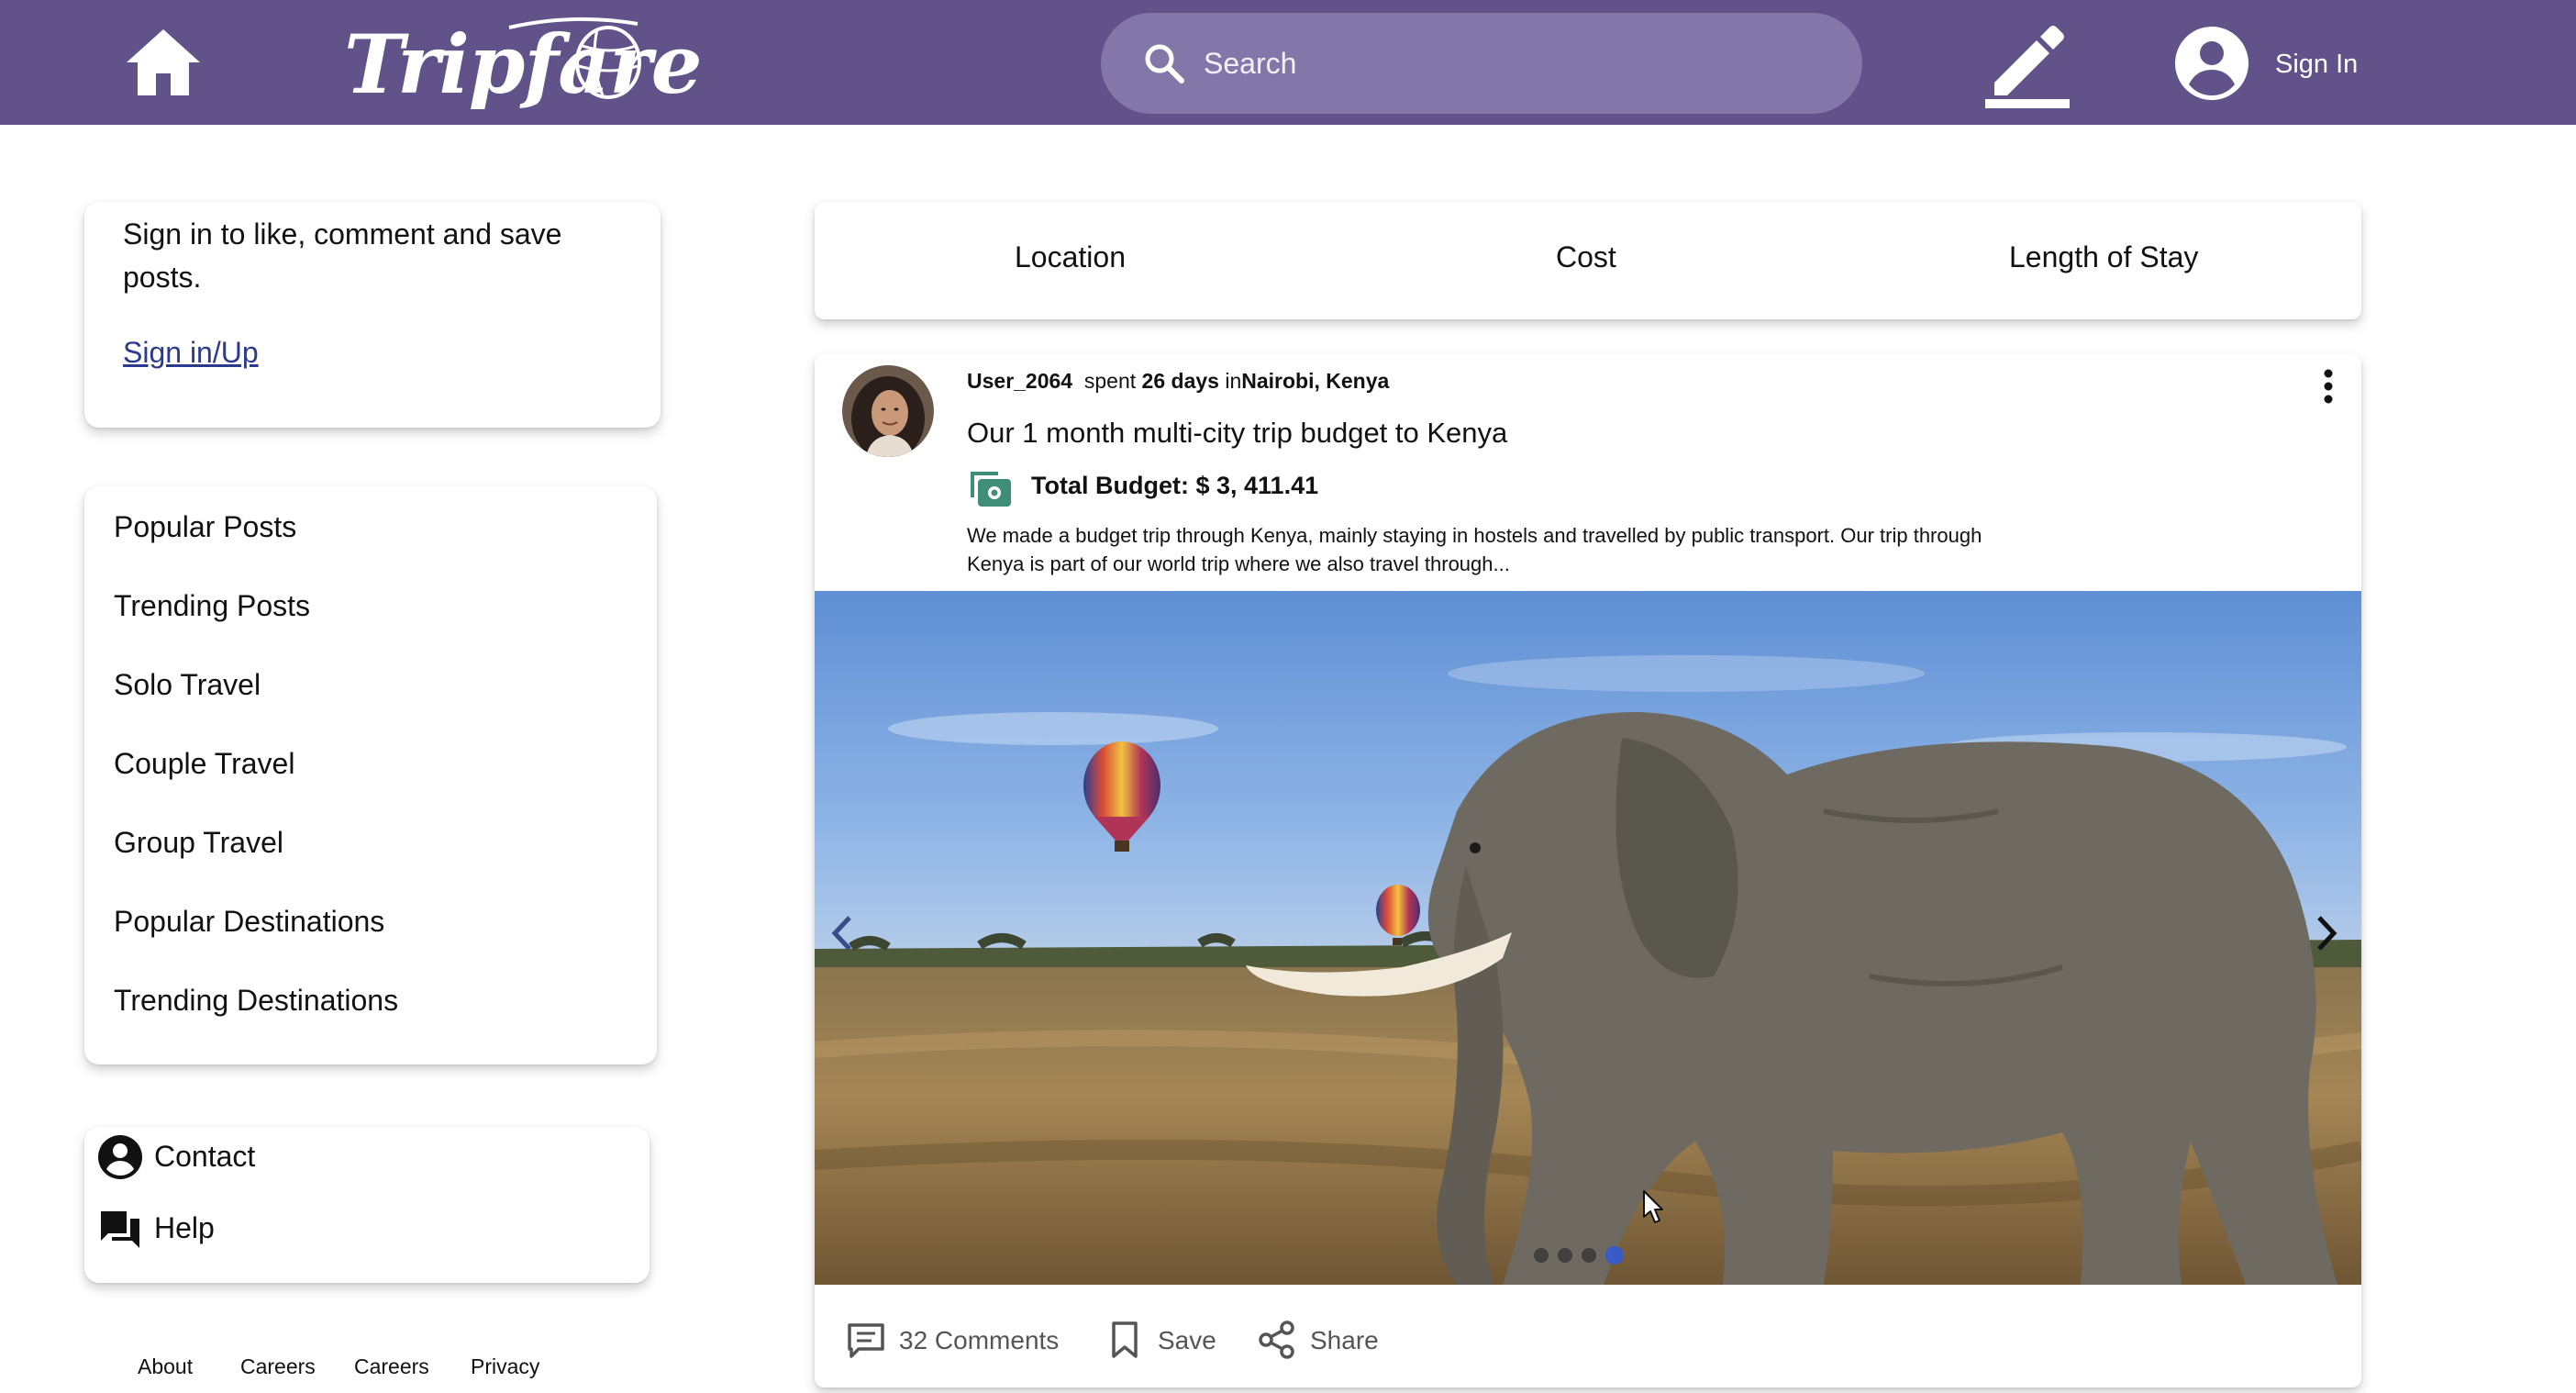 This screenshot has width=2576, height=1393. I want to click on trip-duration: 26 days, so click(1180, 381).